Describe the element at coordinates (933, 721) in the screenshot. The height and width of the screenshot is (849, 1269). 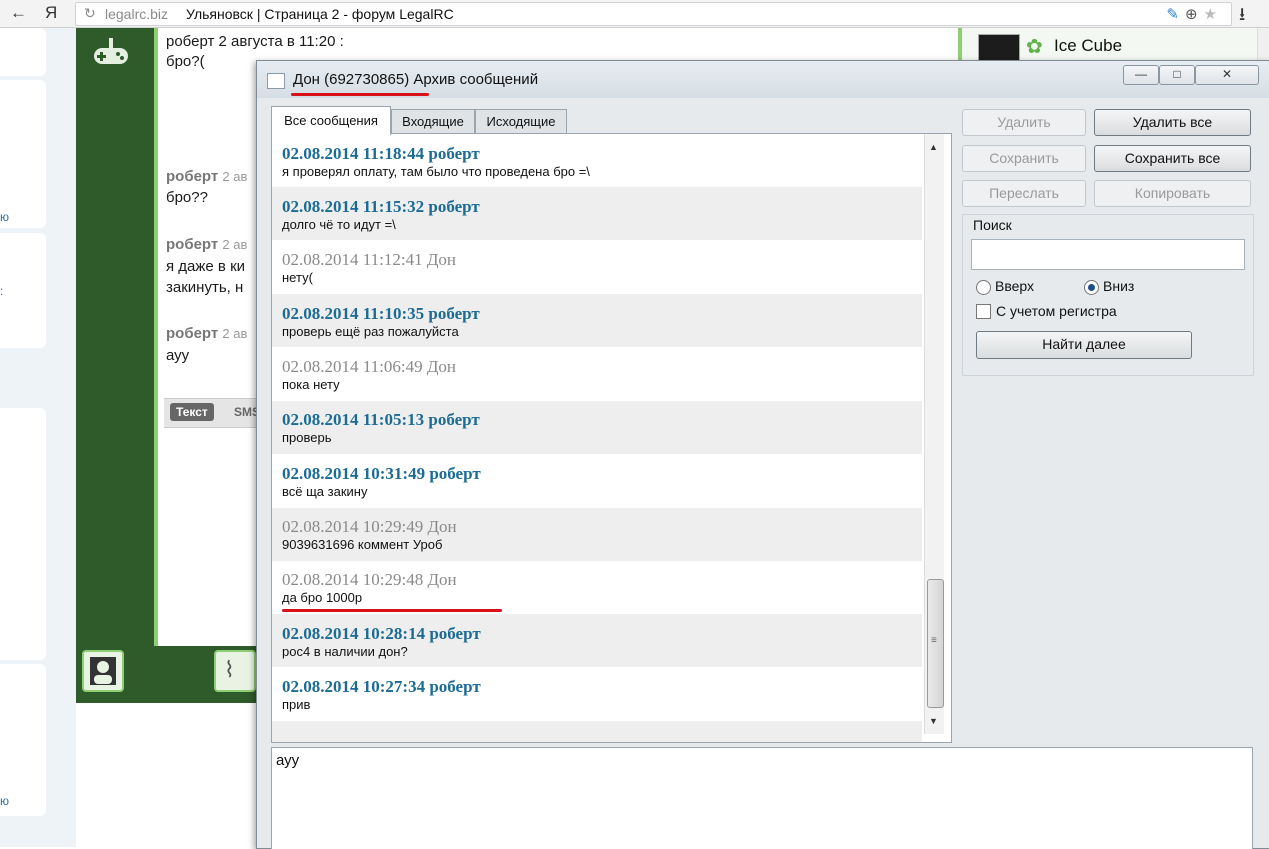
I see `scroll-down-icon: ▼` at that location.